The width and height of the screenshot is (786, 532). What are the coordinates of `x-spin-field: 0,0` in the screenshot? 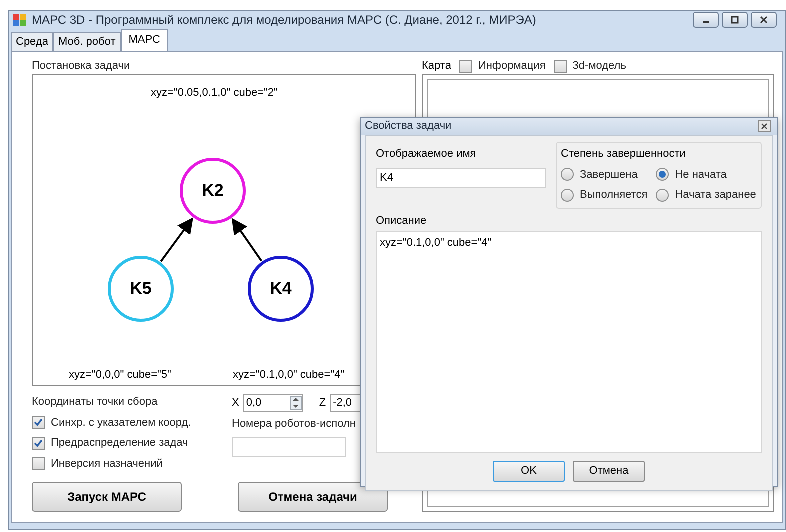 It's located at (273, 403).